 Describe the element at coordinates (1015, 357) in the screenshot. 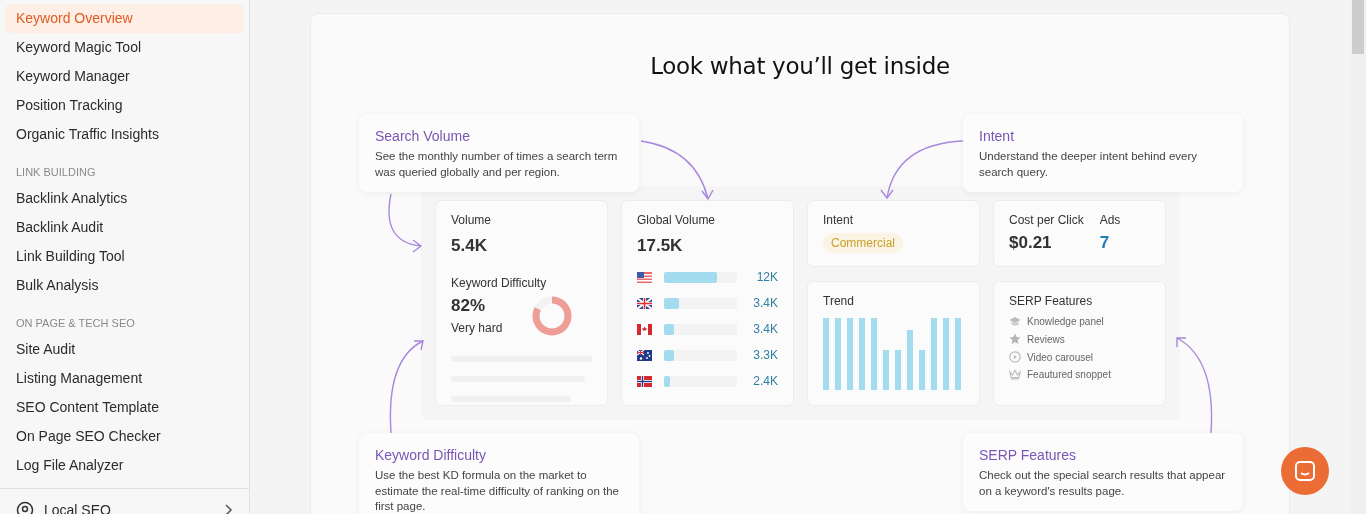

I see `play-icon` at that location.